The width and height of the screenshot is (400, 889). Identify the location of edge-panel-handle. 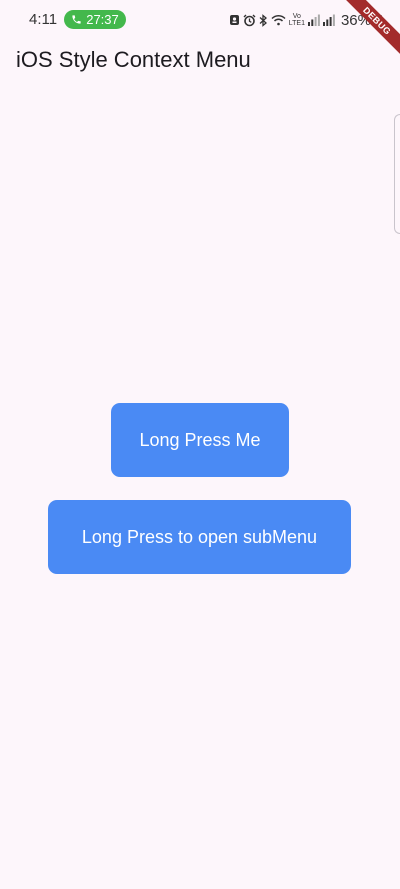
(397, 174).